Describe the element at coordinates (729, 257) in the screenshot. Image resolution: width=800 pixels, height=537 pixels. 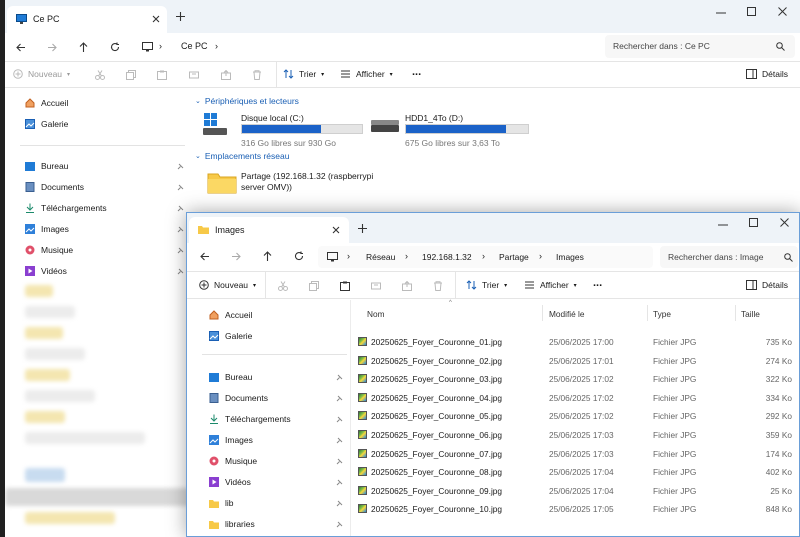
I see `search-input: Rechercher dans : Image` at that location.